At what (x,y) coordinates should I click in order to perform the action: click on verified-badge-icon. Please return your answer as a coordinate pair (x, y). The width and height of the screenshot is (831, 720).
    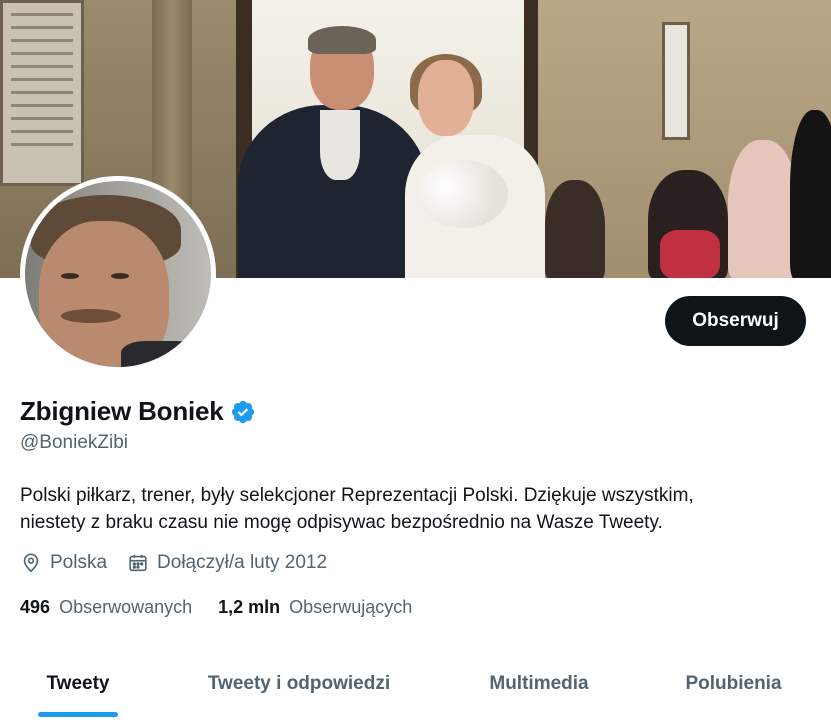
    Looking at the image, I should click on (243, 412).